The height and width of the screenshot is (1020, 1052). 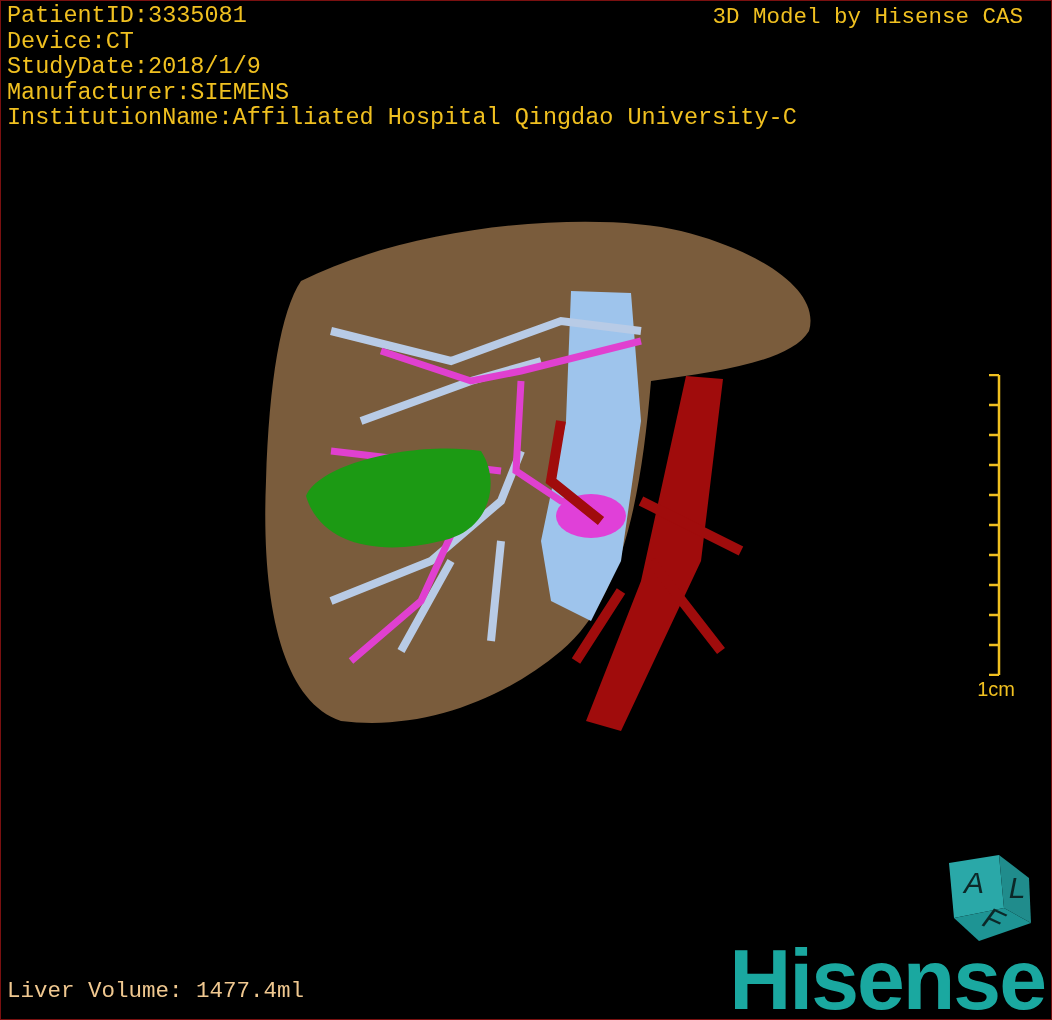 What do you see at coordinates (887, 979) in the screenshot?
I see `logo-text: Hisense` at bounding box center [887, 979].